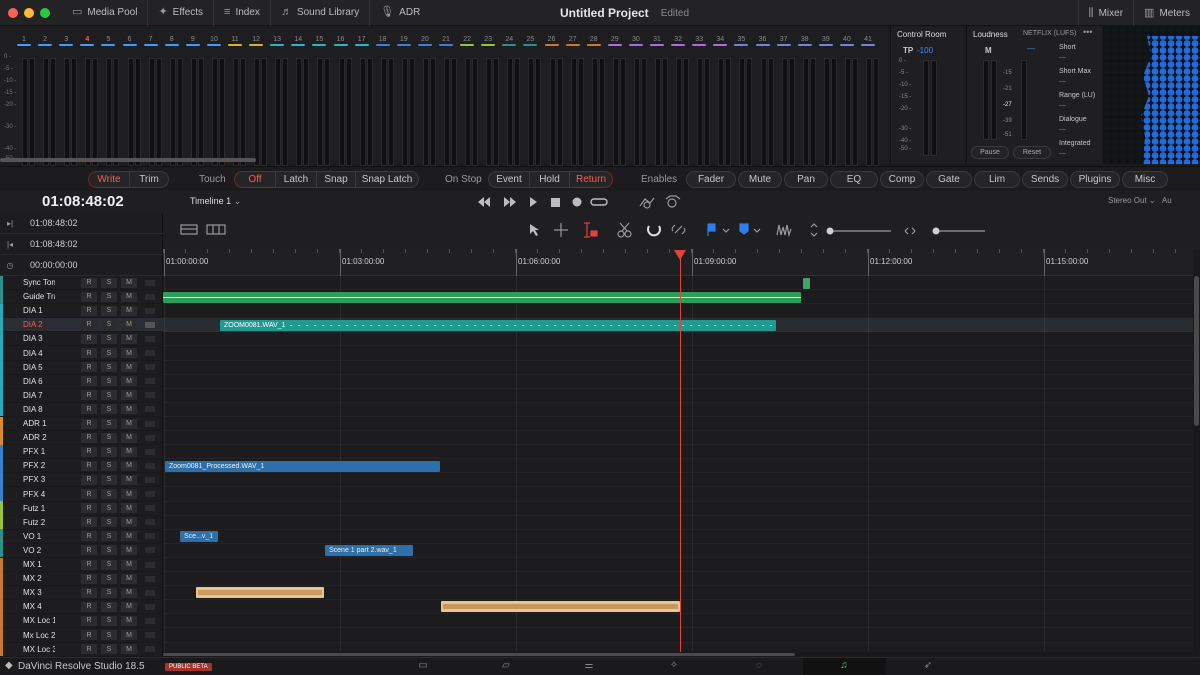 The image size is (1200, 675). What do you see at coordinates (654, 231) in the screenshot?
I see `snapping-icon` at bounding box center [654, 231].